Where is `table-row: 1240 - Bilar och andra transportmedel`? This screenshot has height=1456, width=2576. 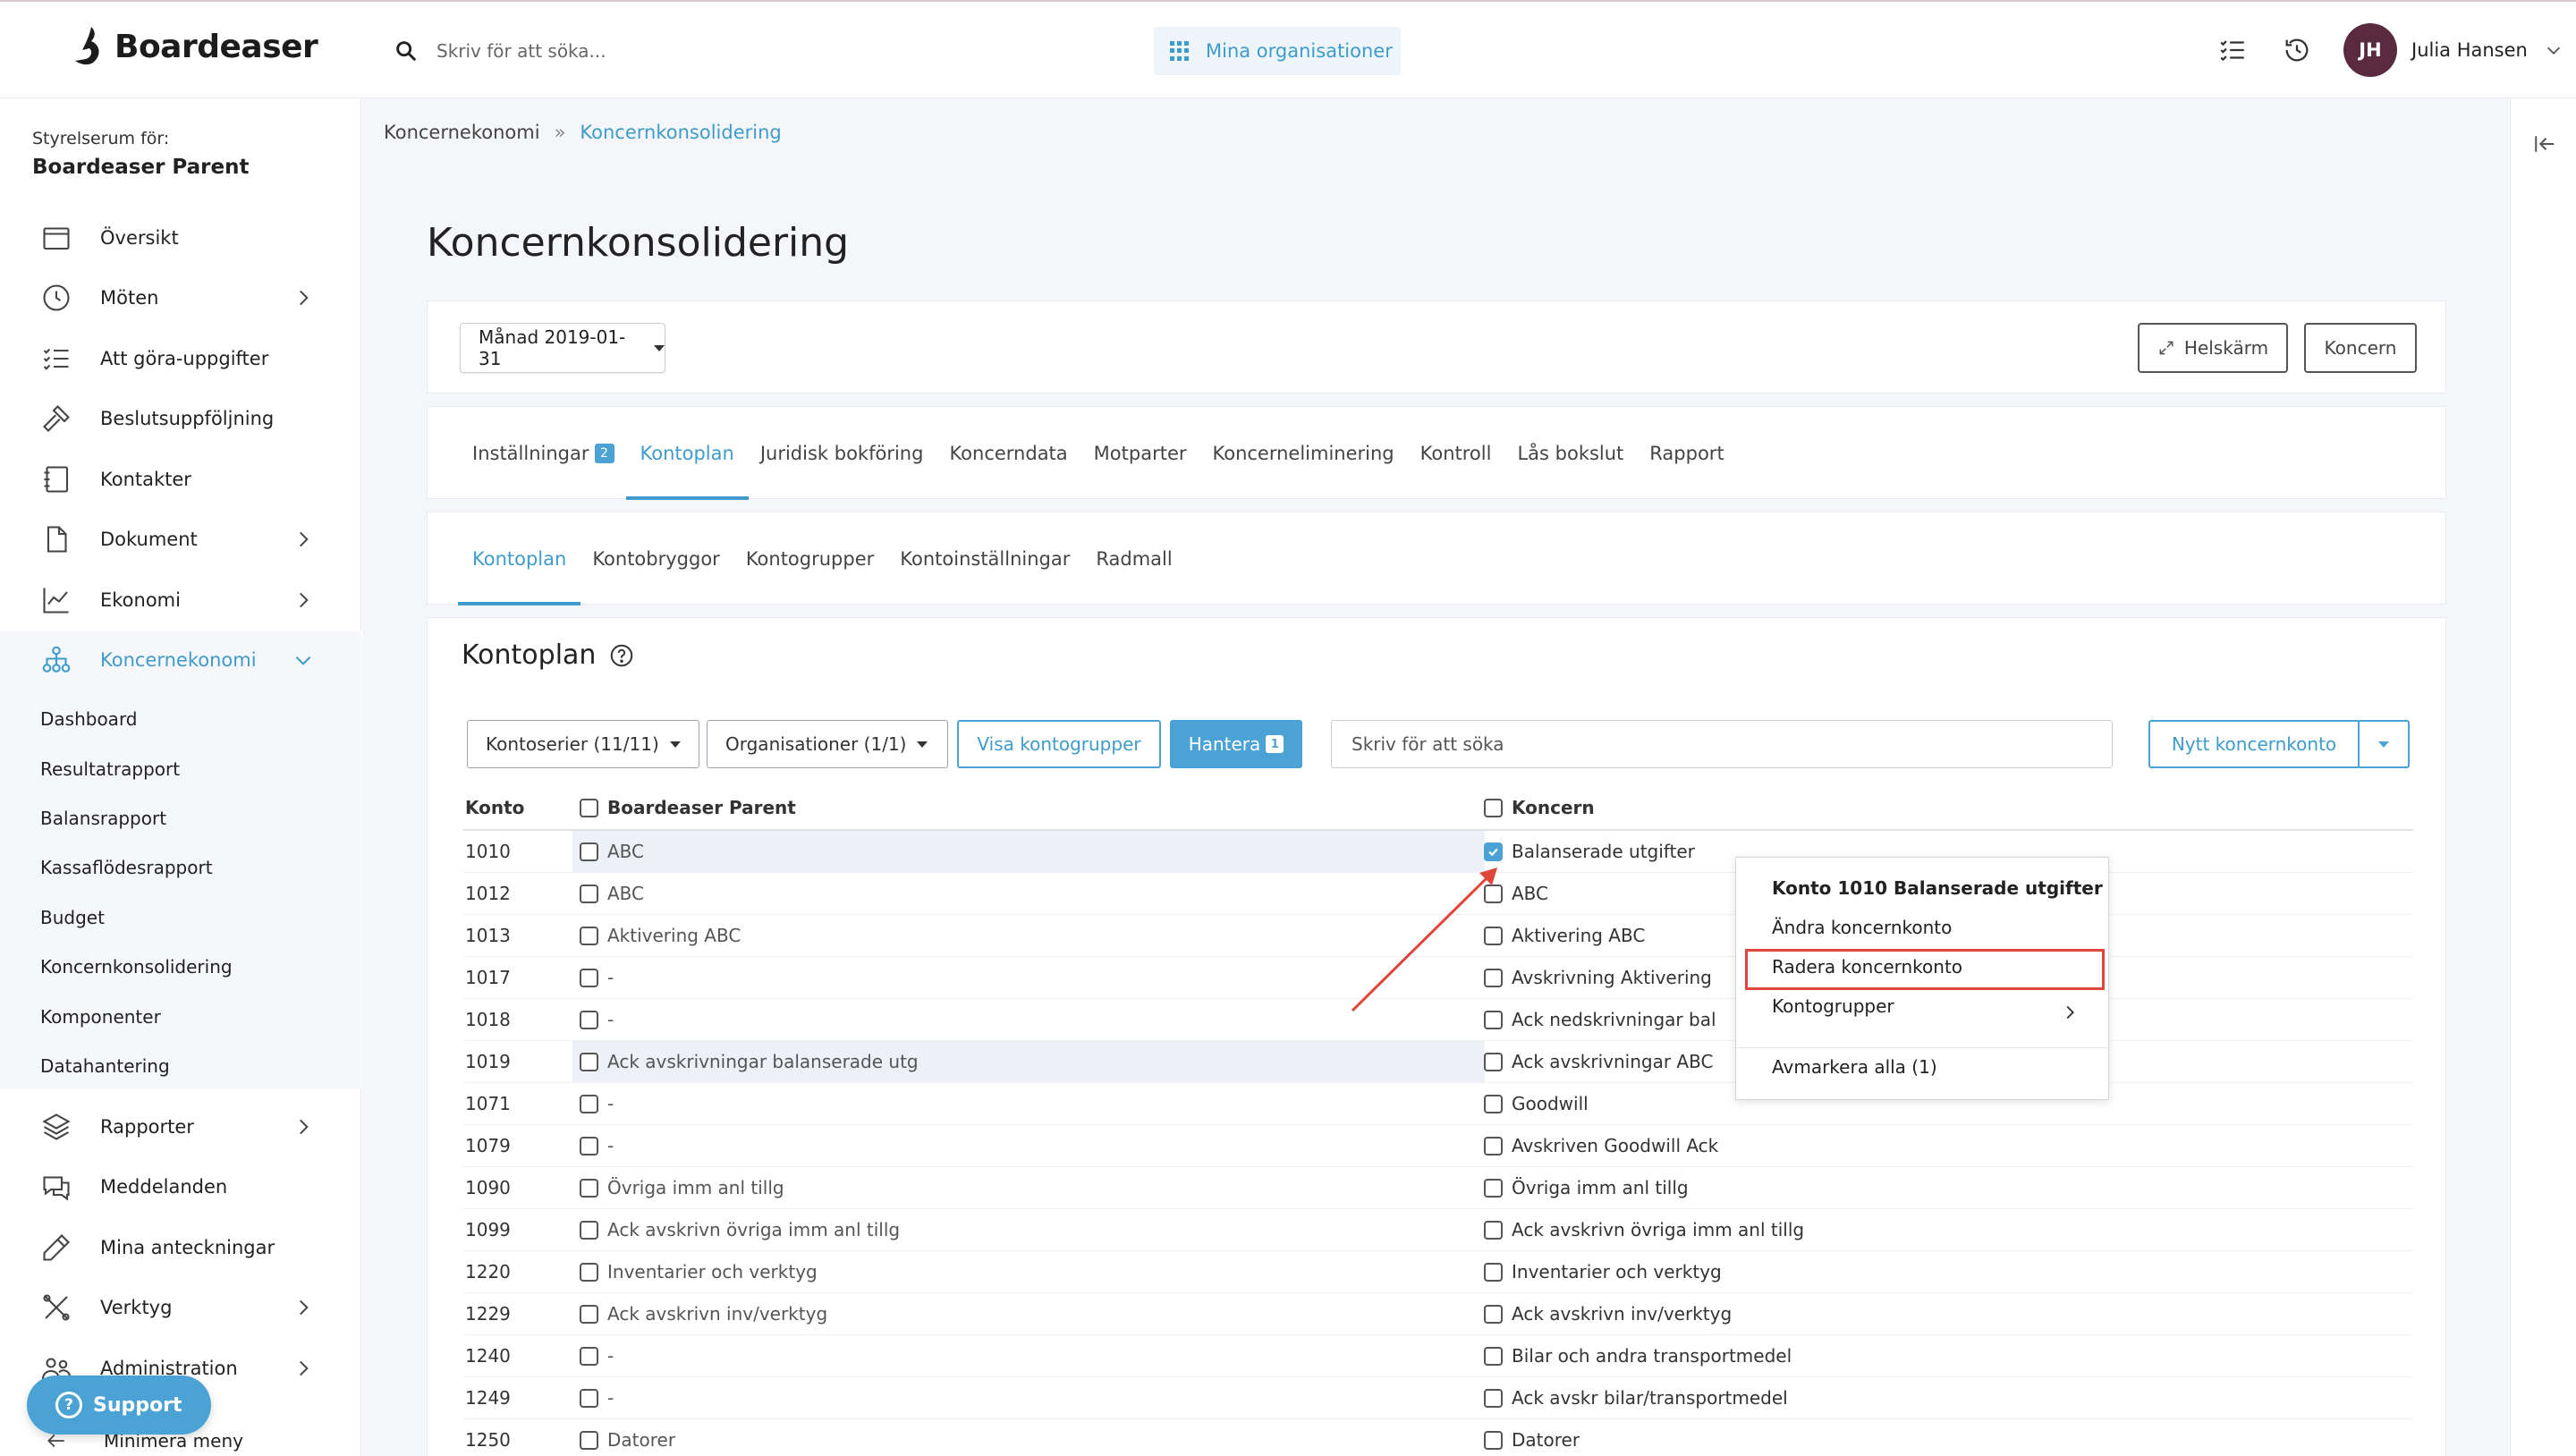 table-row: 1240 - Bilar och andra transportmedel is located at coordinates (1438, 1356).